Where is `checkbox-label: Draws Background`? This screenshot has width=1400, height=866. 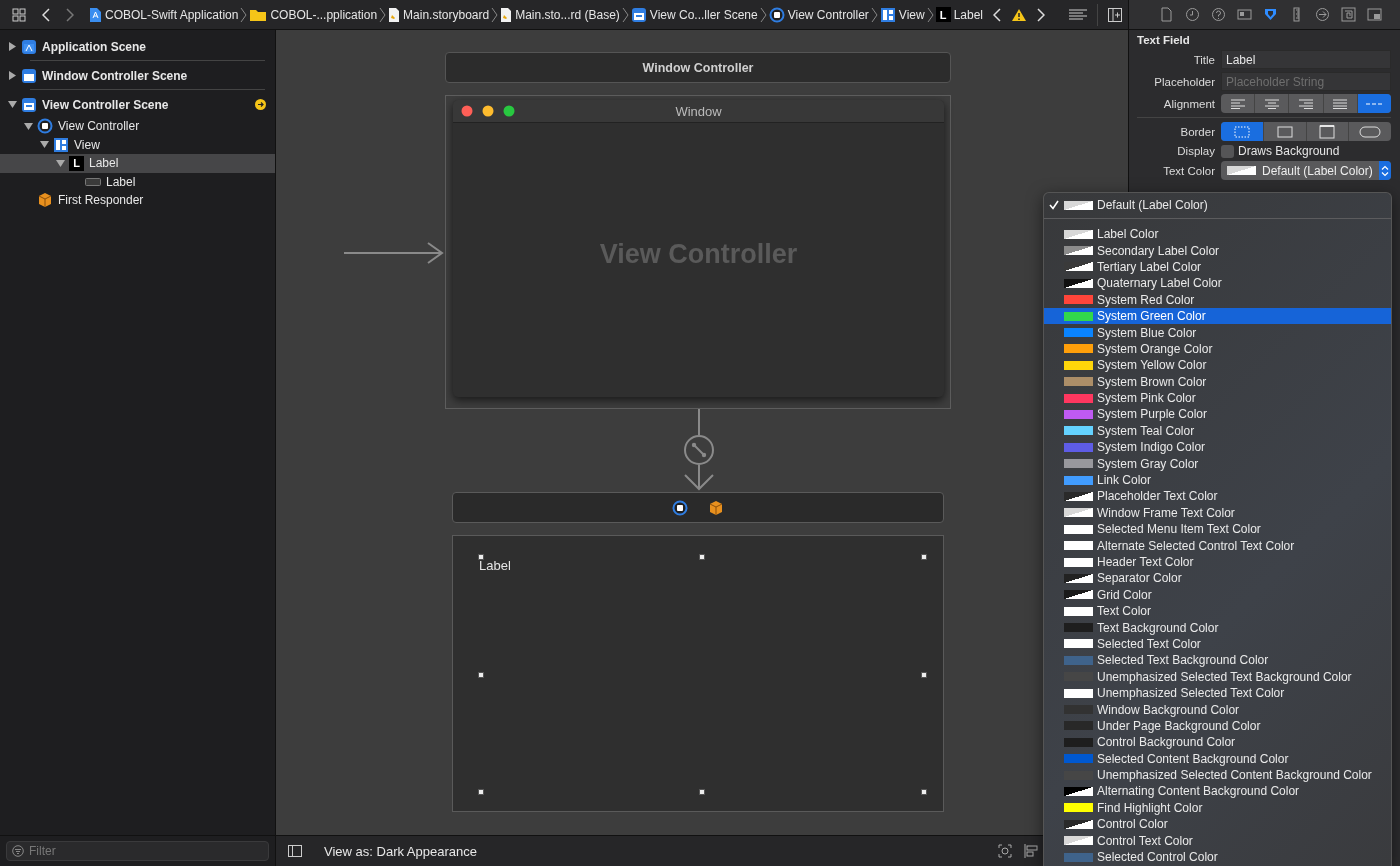
checkbox-label: Draws Background is located at coordinates (1289, 151).